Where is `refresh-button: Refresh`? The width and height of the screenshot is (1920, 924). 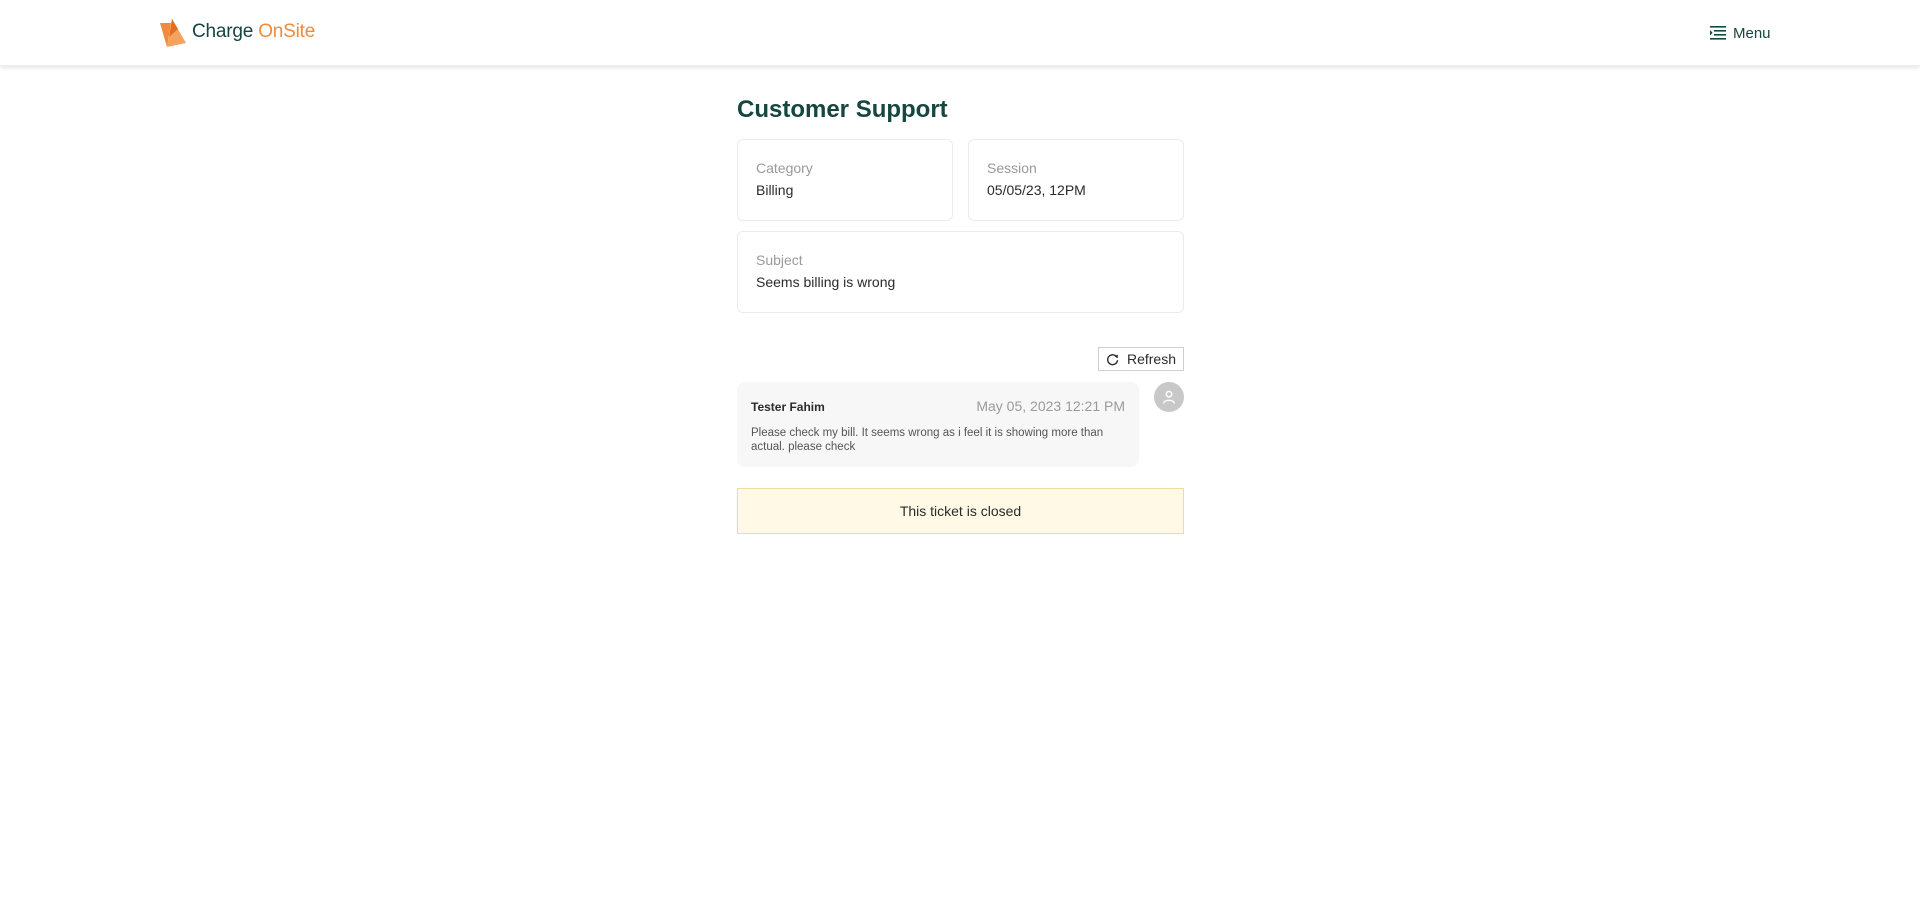
refresh-button: Refresh is located at coordinates (1141, 359).